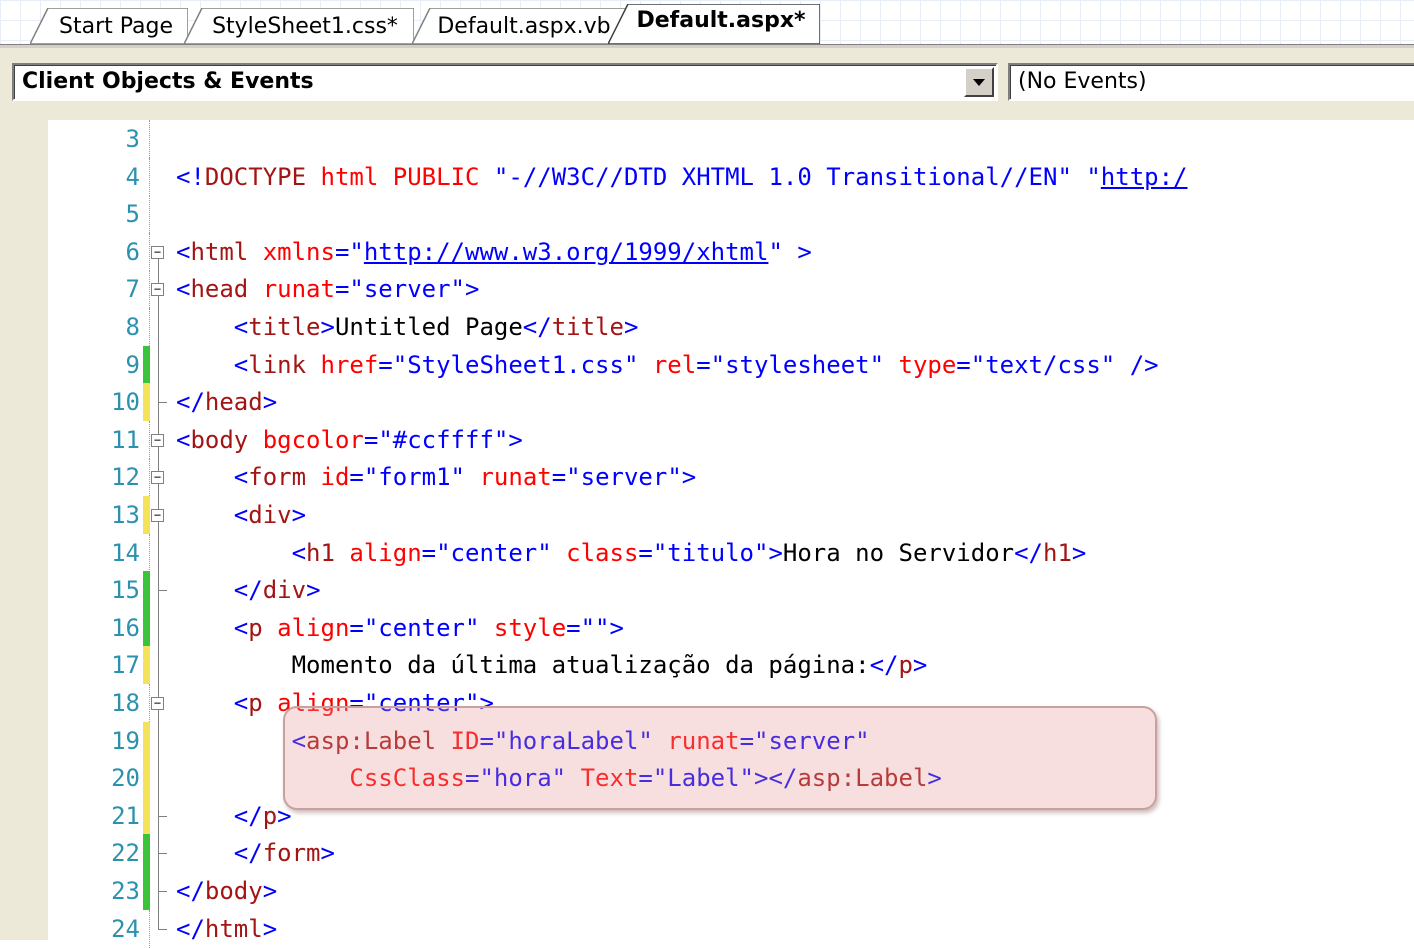 This screenshot has height=948, width=1414. Describe the element at coordinates (1093, 176) in the screenshot. I see `code-token: "` at that location.